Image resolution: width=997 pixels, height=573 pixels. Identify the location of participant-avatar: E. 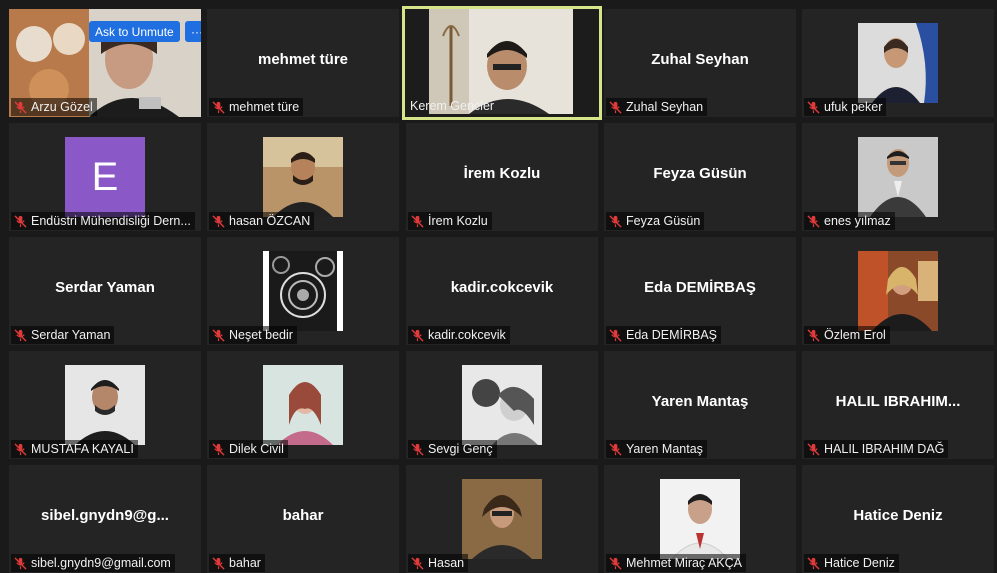
(105, 177).